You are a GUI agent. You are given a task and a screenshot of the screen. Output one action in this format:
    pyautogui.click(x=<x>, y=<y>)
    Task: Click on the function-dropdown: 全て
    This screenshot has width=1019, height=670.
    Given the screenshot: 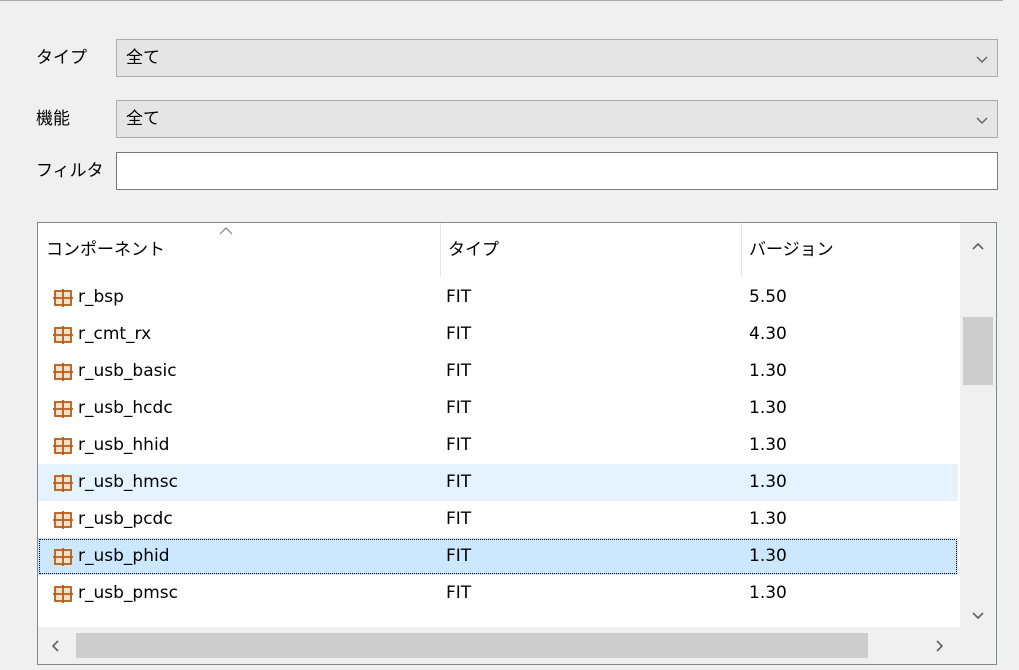 What is the action you would take?
    pyautogui.click(x=557, y=119)
    